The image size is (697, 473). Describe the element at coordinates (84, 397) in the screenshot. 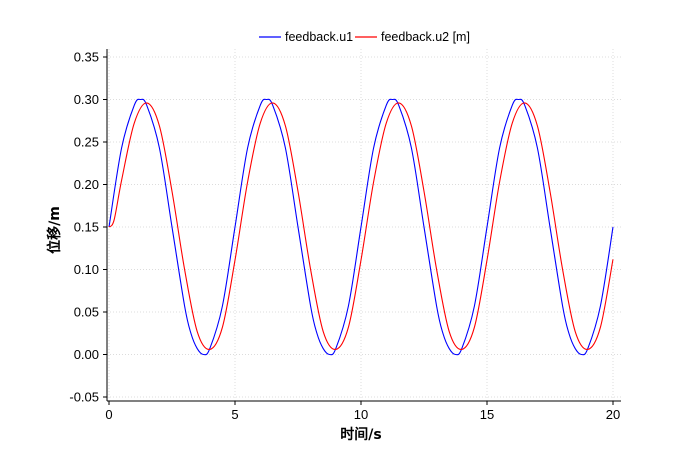

I see `y-tick-label: -0.05` at that location.